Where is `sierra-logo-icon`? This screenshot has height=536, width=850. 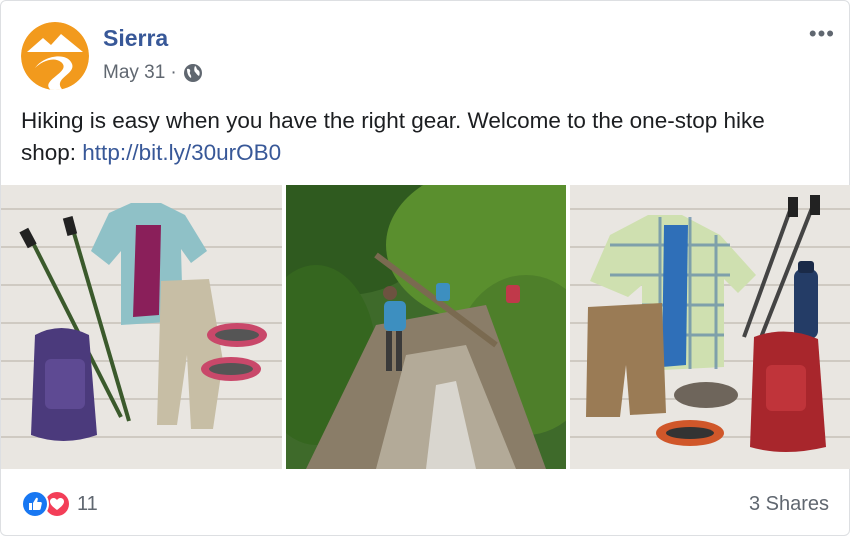 sierra-logo-icon is located at coordinates (55, 56).